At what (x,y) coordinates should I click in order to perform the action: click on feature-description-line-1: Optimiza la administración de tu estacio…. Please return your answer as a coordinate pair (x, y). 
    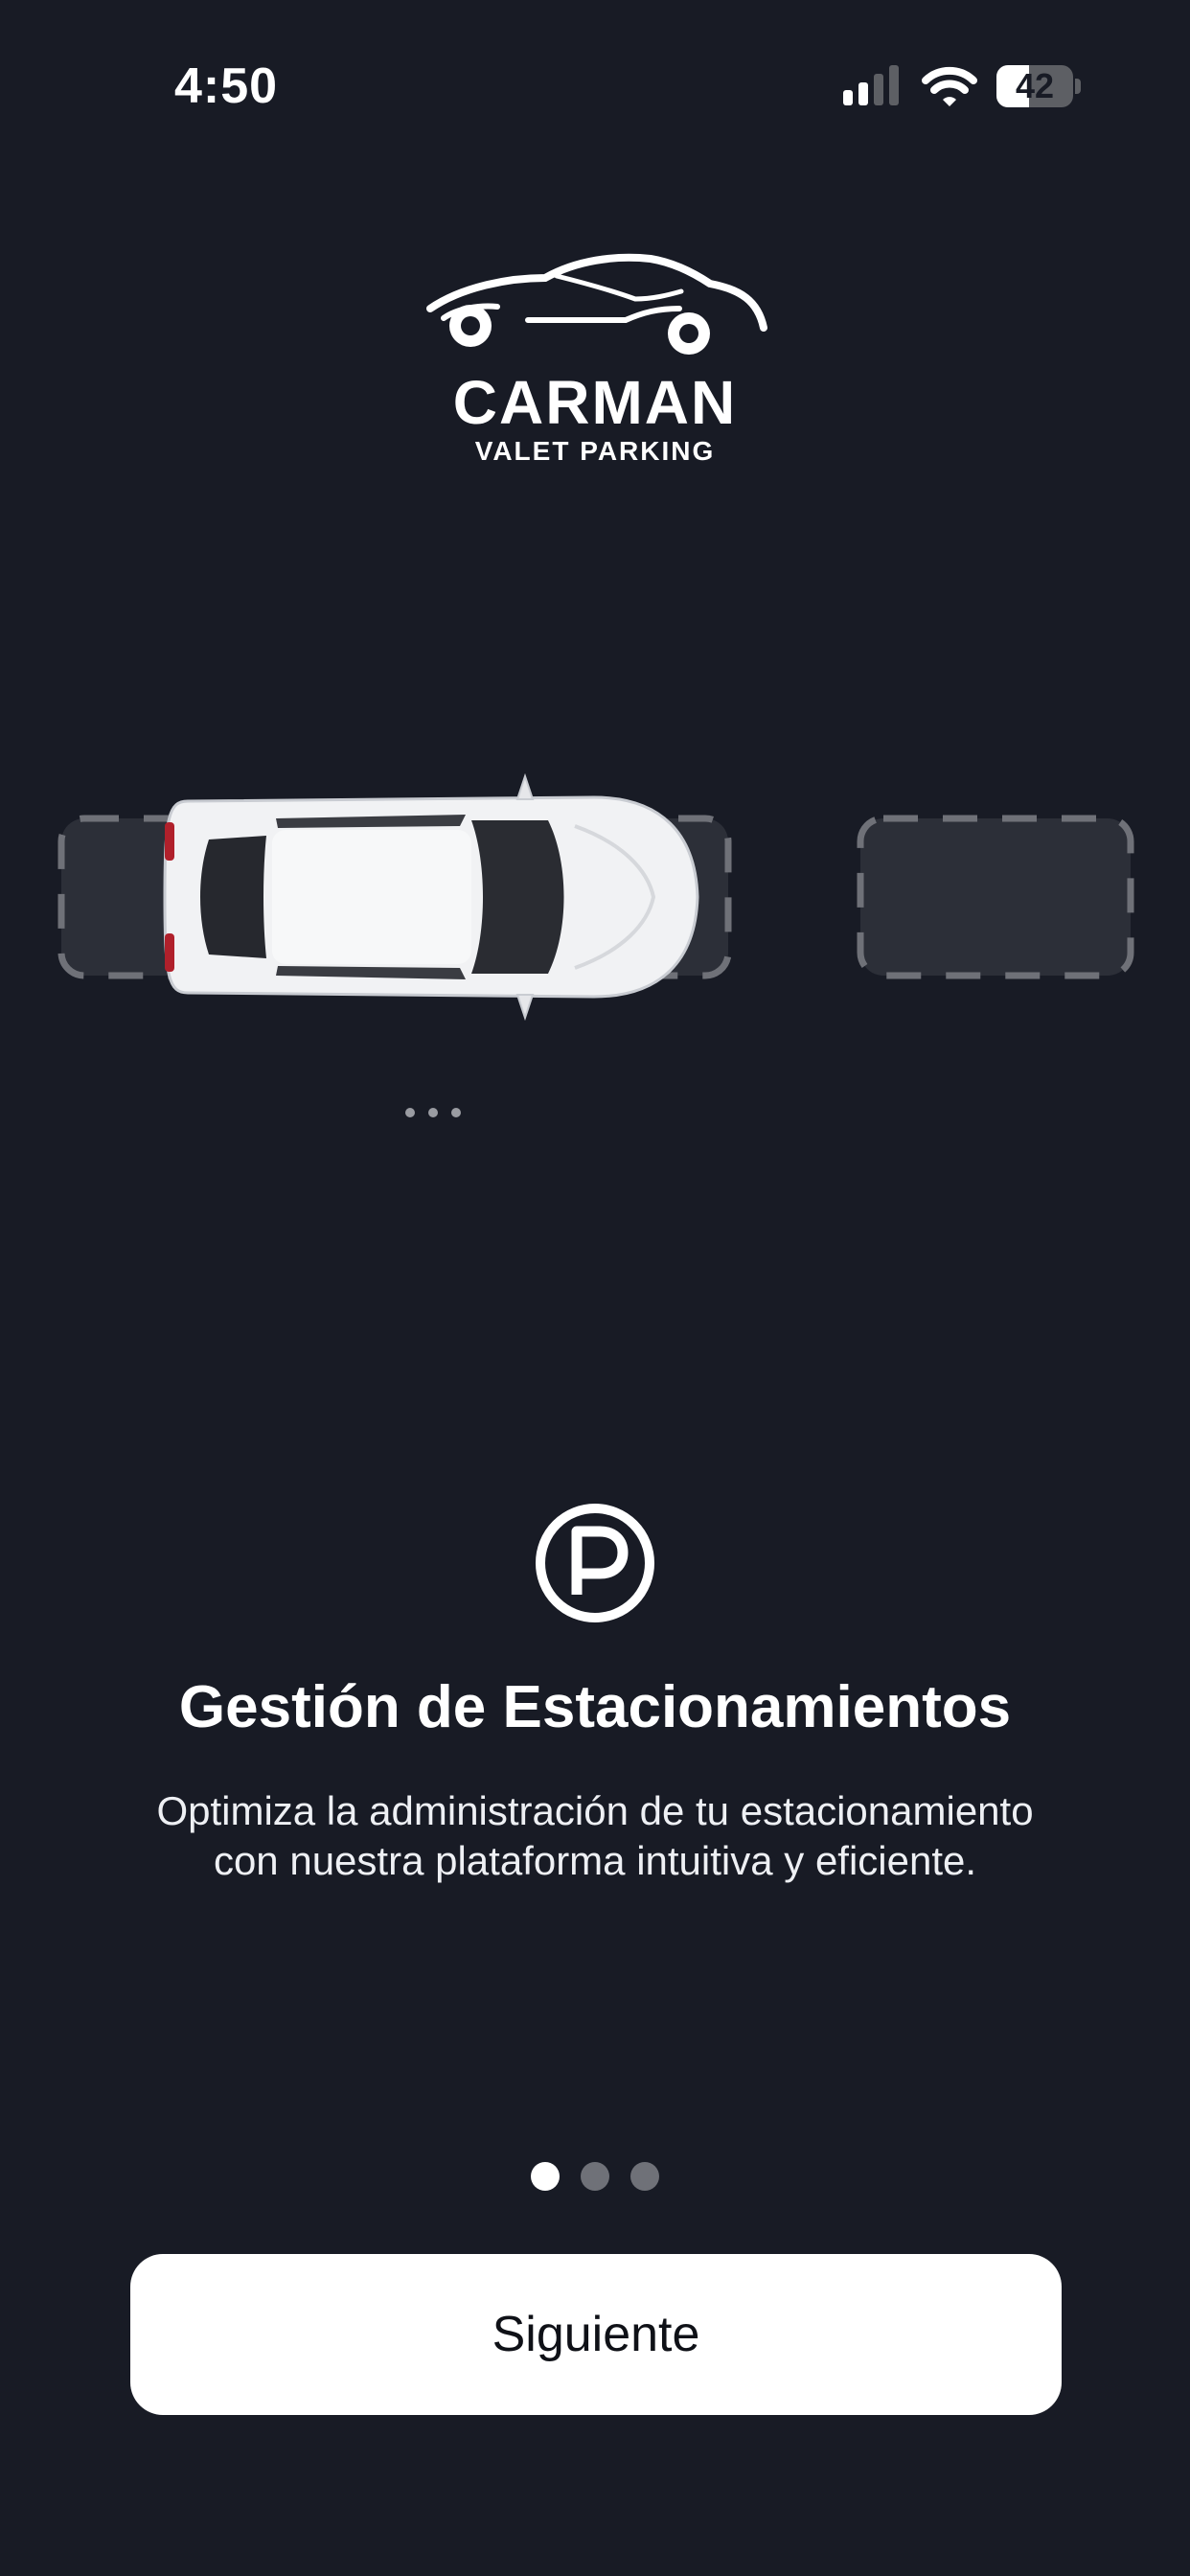
    Looking at the image, I should click on (595, 1810).